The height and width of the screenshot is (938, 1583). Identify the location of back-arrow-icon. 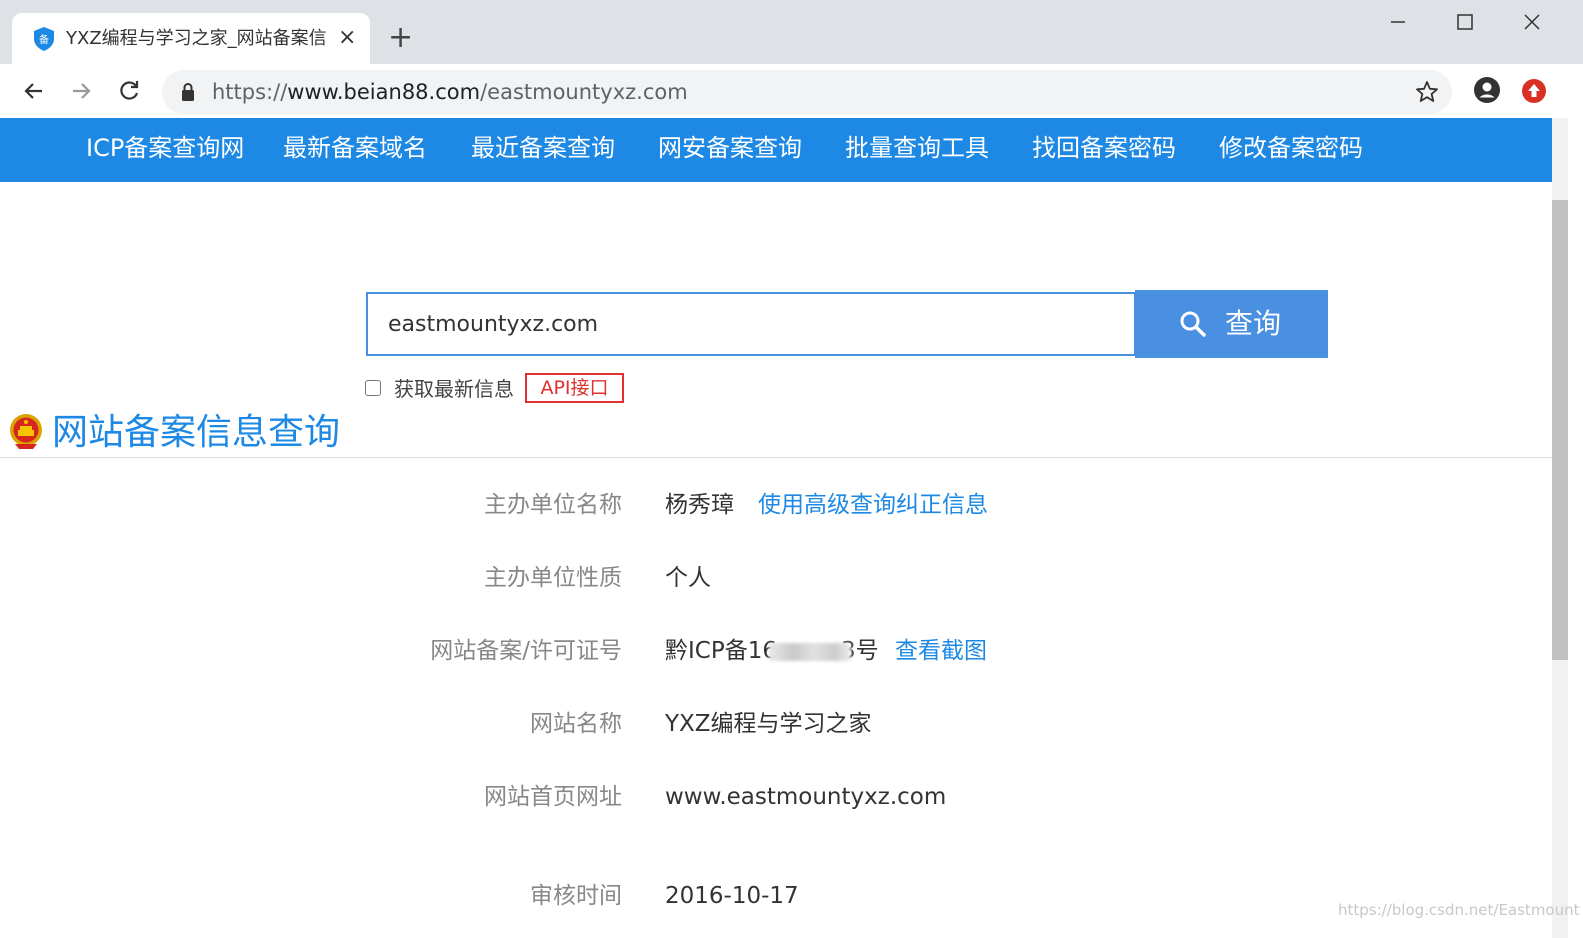
(34, 91).